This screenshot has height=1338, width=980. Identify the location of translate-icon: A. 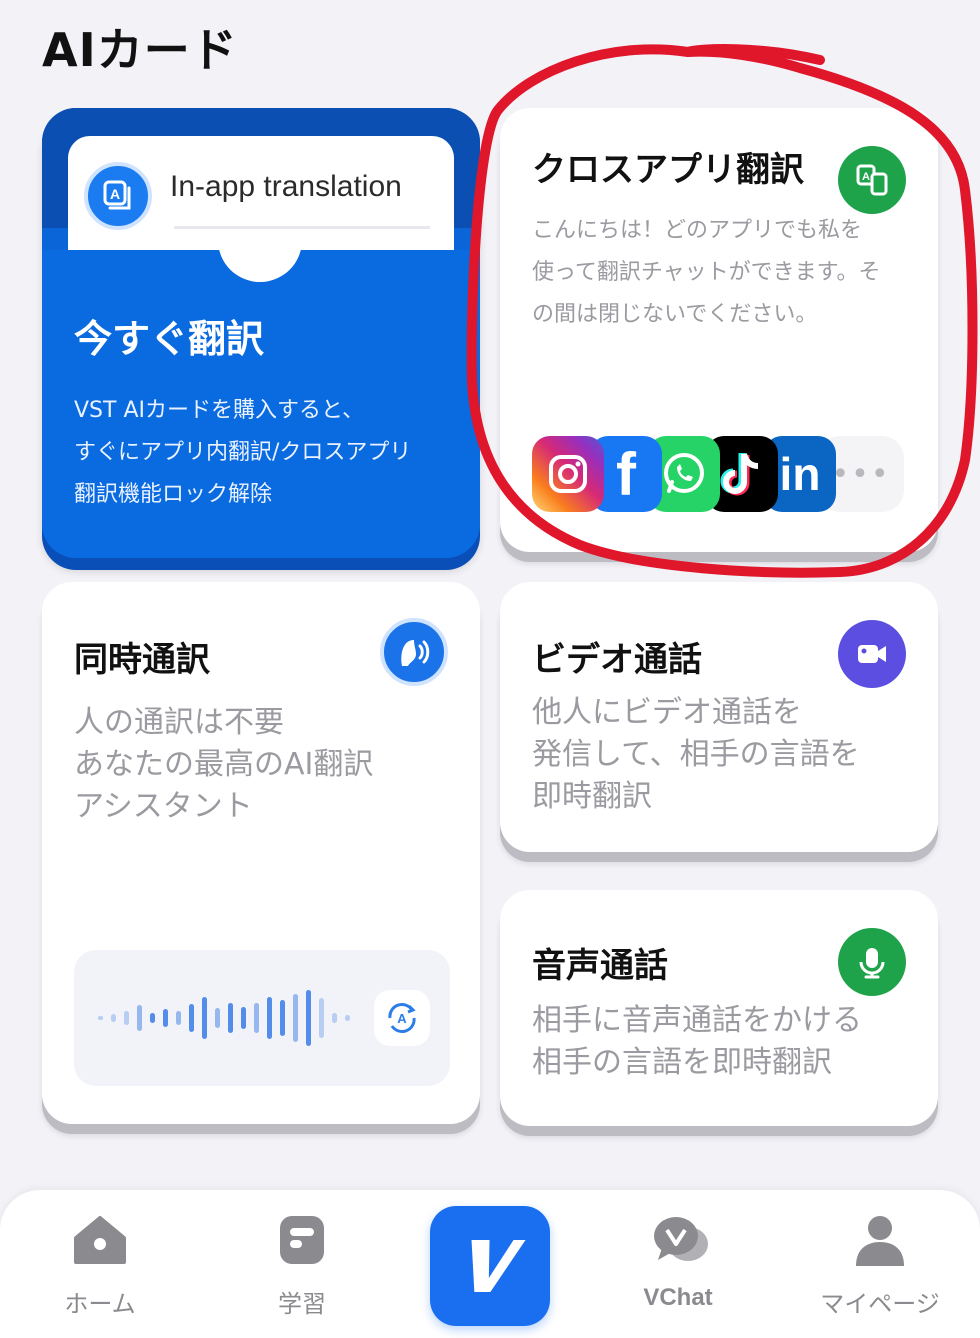
(118, 196).